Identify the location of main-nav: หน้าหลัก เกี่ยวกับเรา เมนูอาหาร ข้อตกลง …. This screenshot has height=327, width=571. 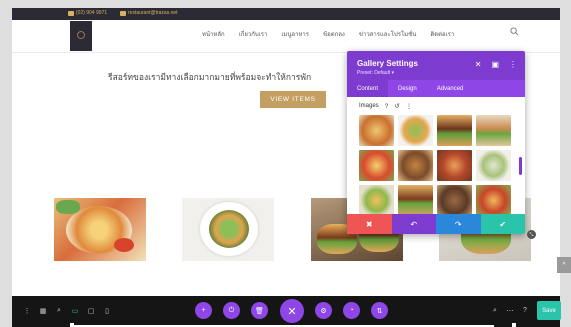
(328, 34).